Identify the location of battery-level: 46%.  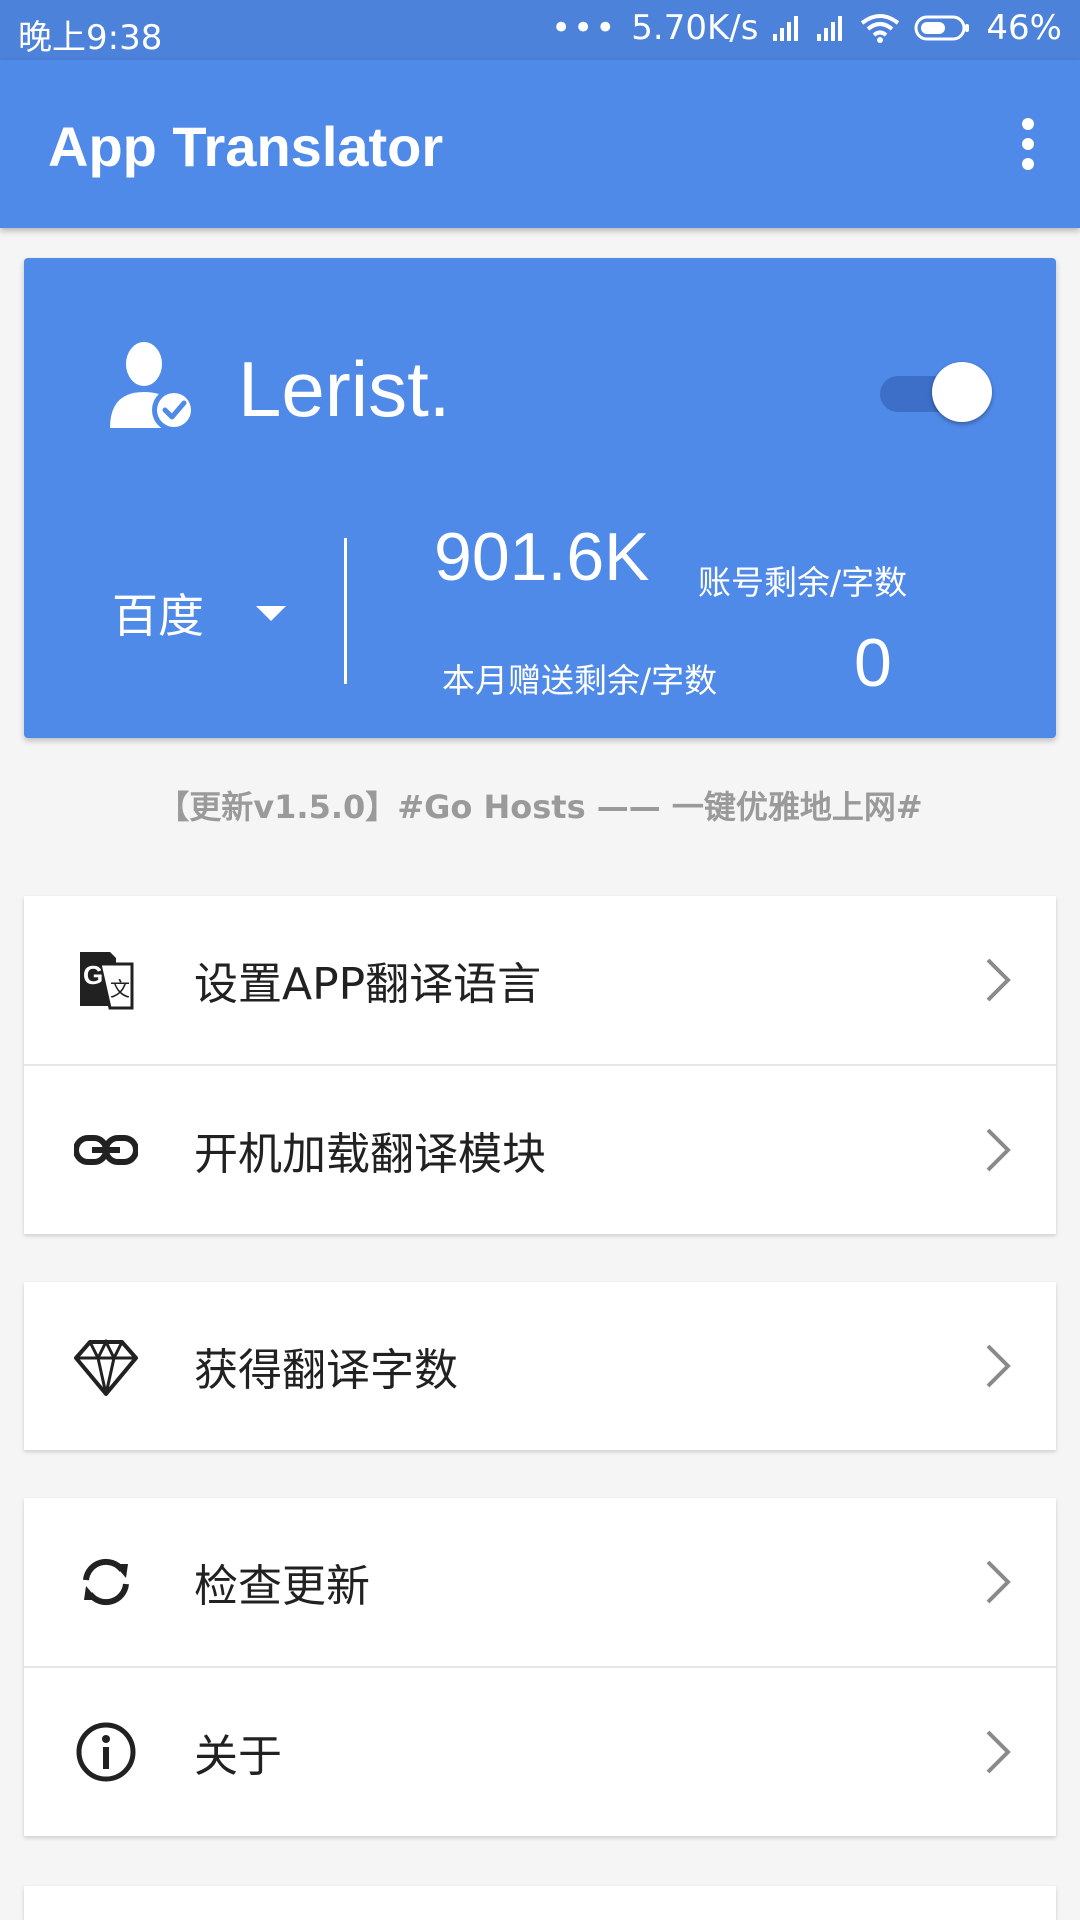
(1024, 28).